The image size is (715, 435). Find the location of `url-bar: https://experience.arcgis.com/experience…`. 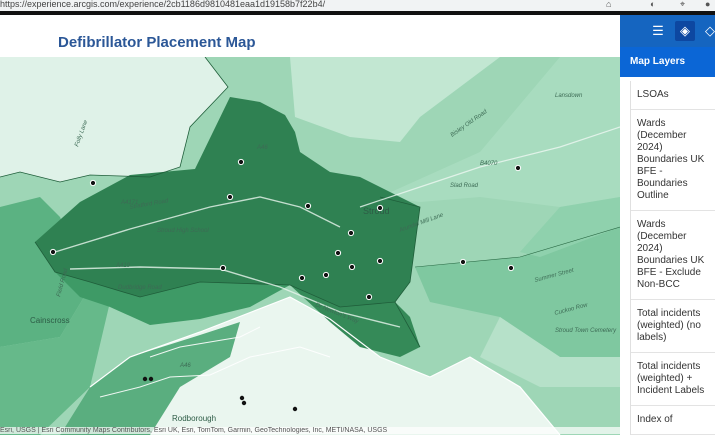

url-bar: https://experience.arcgis.com/experience… is located at coordinates (162, 4).